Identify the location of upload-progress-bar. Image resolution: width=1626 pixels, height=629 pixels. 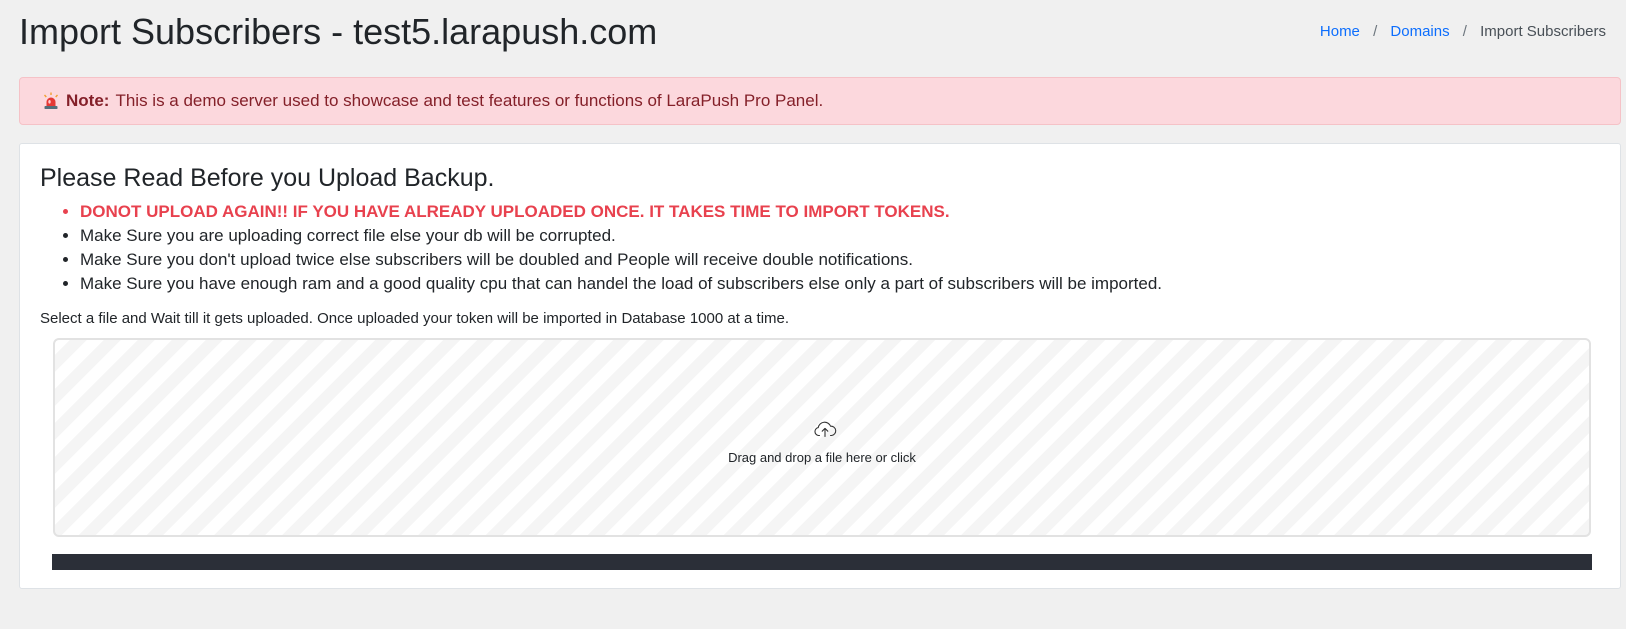
(822, 562).